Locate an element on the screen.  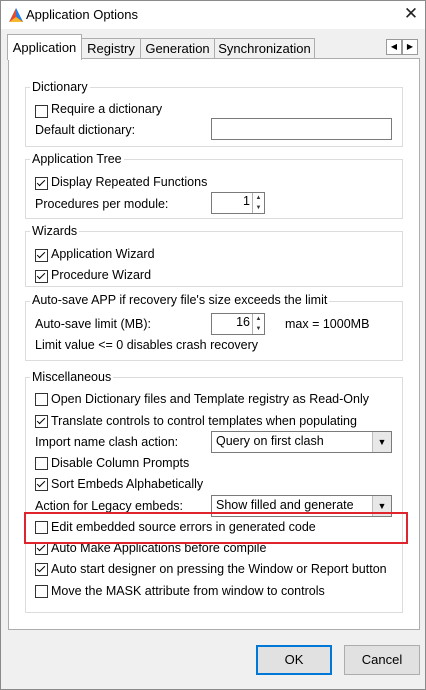
dictionary-group-label: Dictionary is located at coordinates (60, 87).